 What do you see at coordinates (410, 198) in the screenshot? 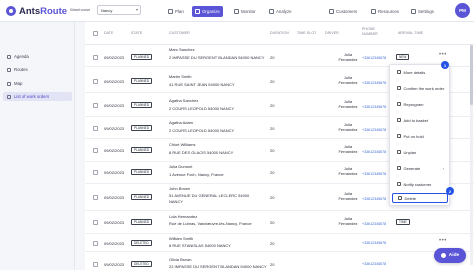
I see `menu-item-label: Delete` at bounding box center [410, 198].